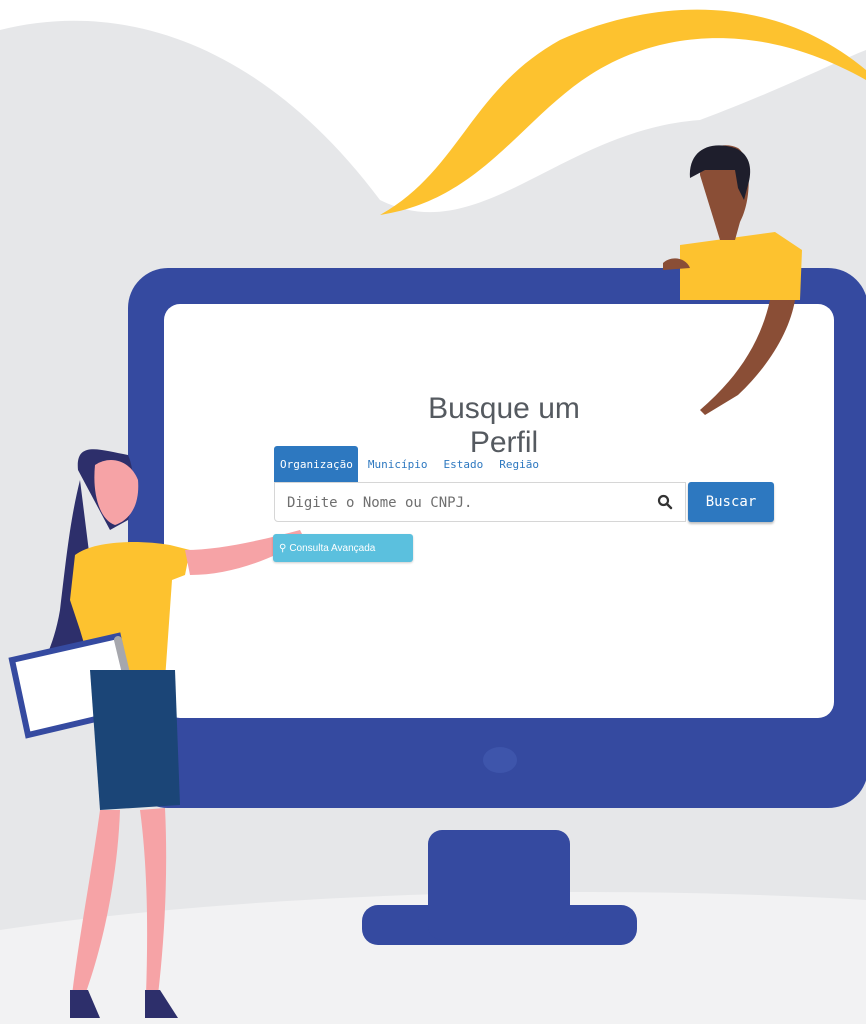 The width and height of the screenshot is (866, 1024). Describe the element at coordinates (519, 464) in the screenshot. I see `tab-regiao: Região` at that location.